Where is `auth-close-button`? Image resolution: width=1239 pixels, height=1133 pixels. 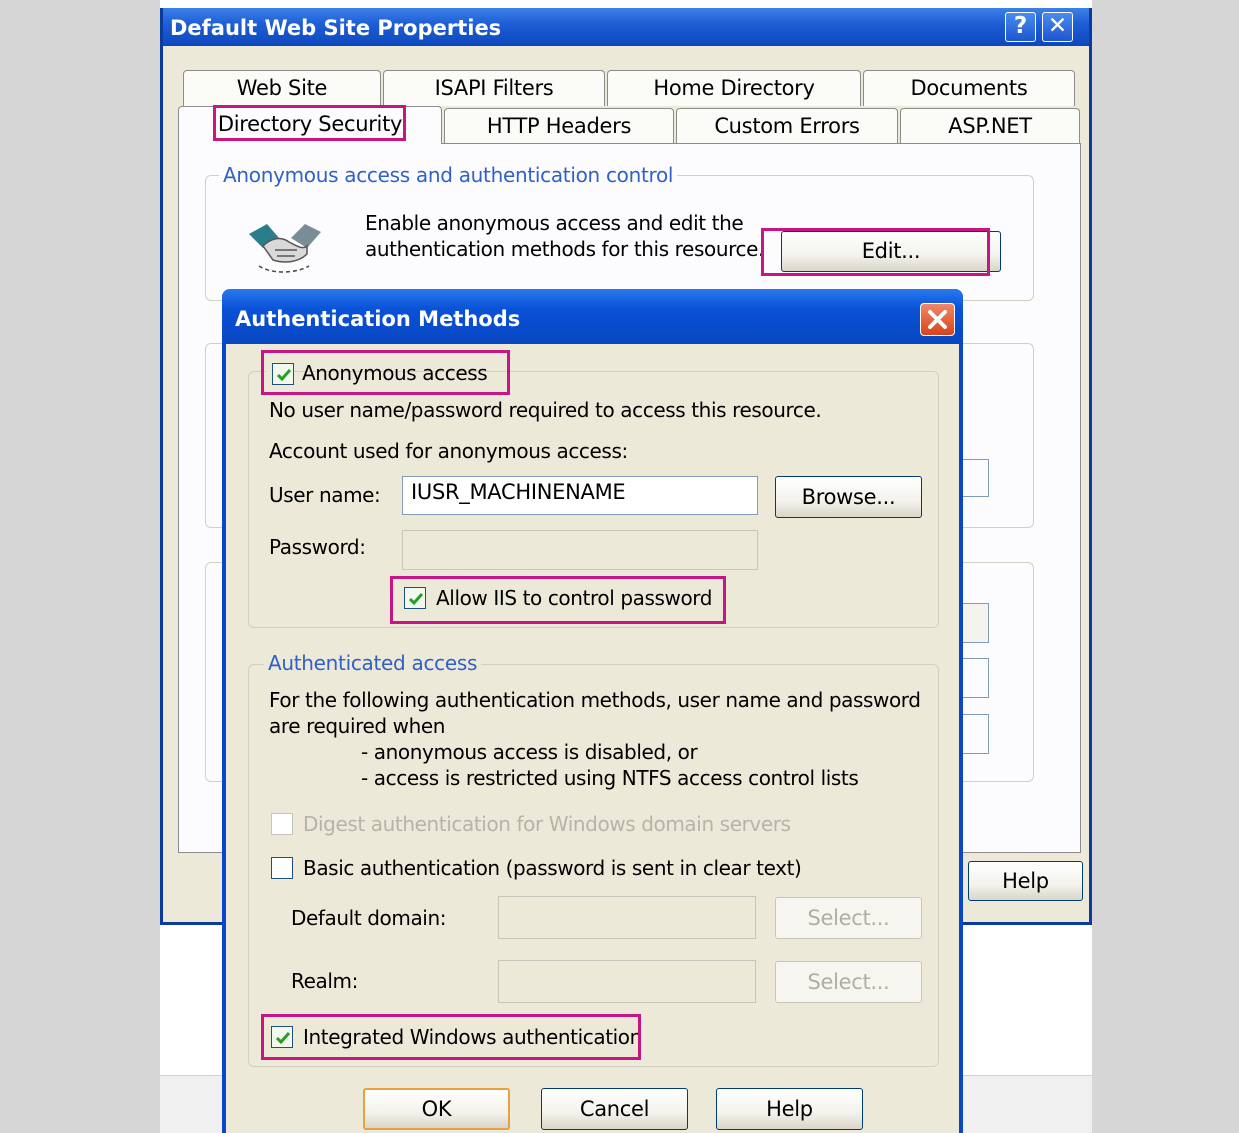 auth-close-button is located at coordinates (937, 319).